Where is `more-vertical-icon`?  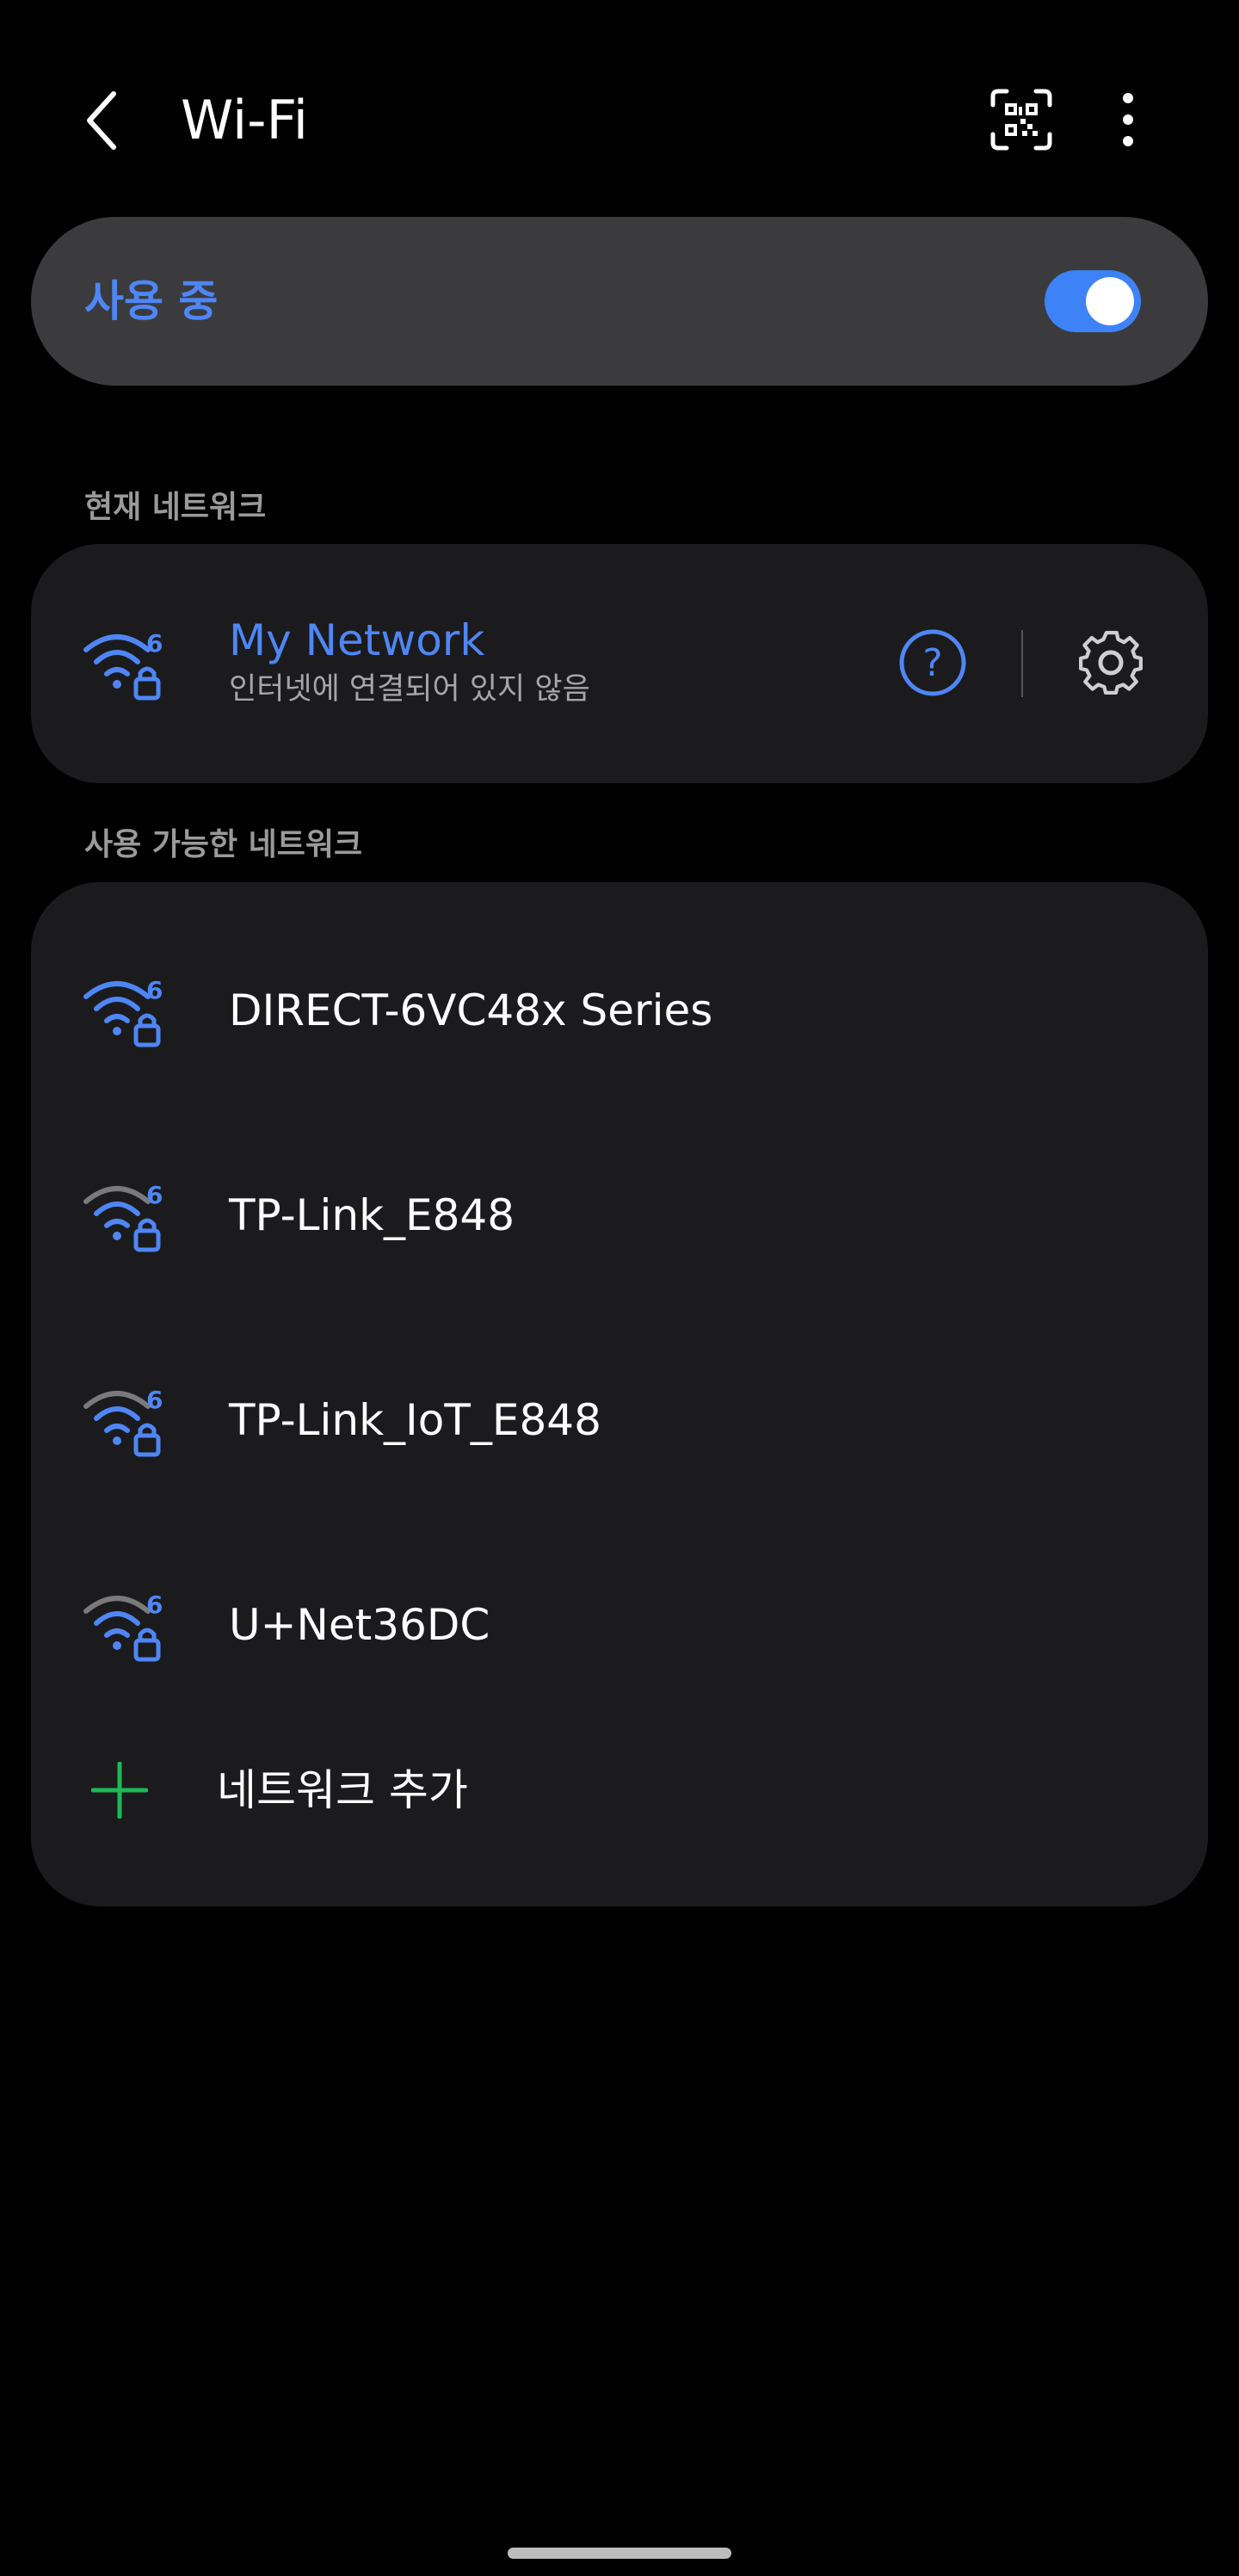
more-vertical-icon is located at coordinates (1128, 119).